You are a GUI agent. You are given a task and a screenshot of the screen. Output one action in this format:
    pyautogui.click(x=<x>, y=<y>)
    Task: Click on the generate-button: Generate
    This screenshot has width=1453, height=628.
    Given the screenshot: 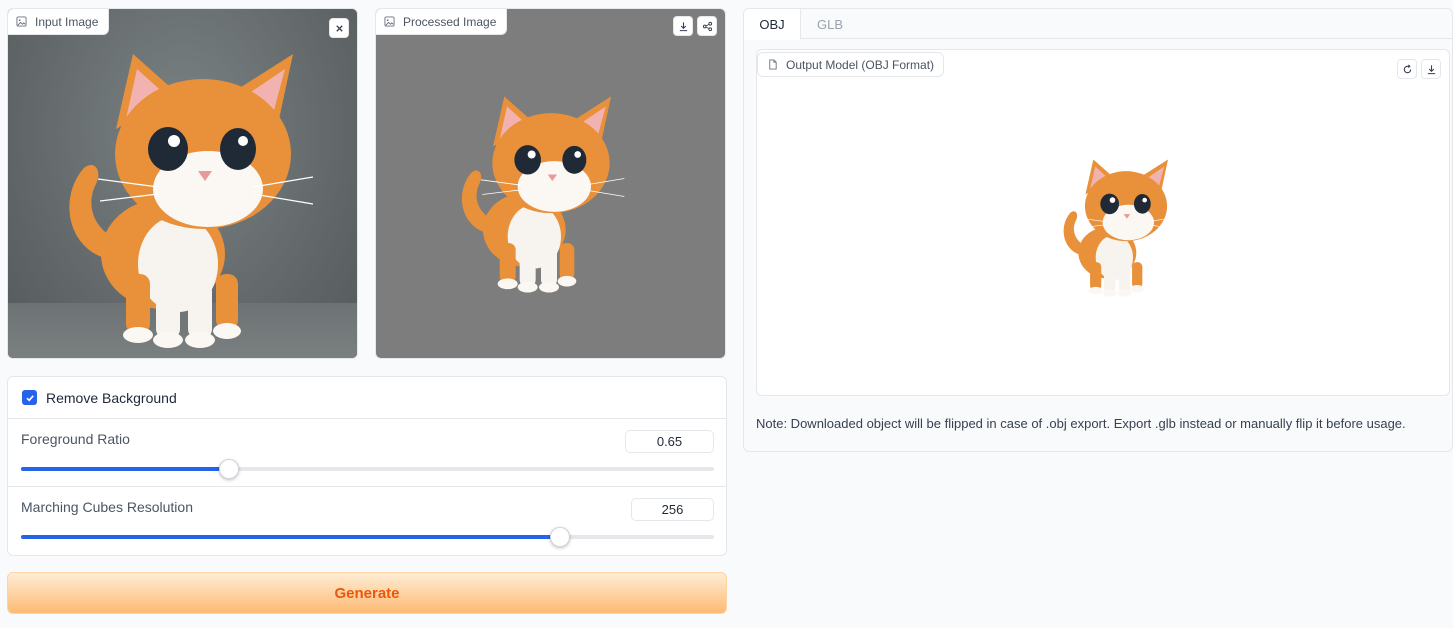 What is the action you would take?
    pyautogui.click(x=367, y=593)
    